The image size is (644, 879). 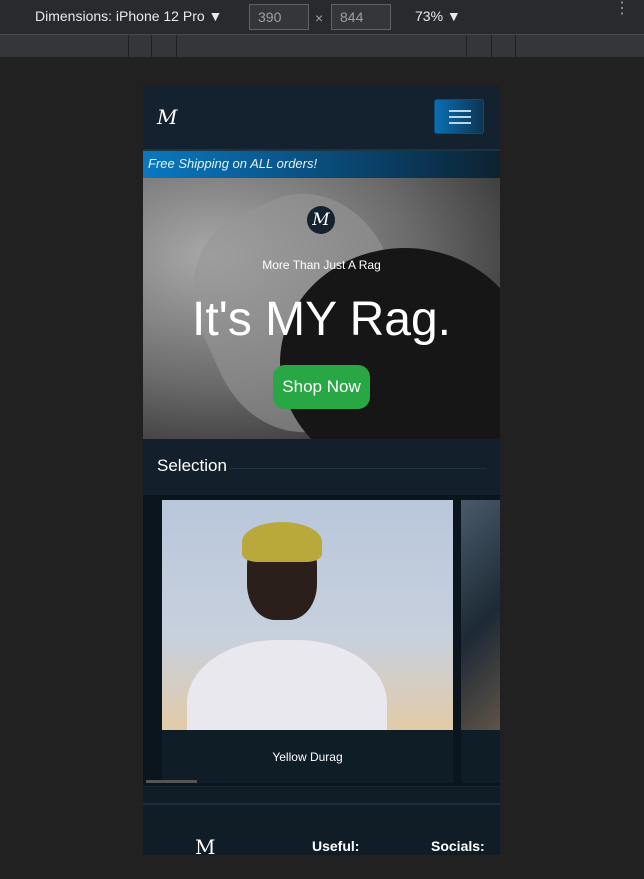 I want to click on carousel-scrollbar, so click(x=171, y=781).